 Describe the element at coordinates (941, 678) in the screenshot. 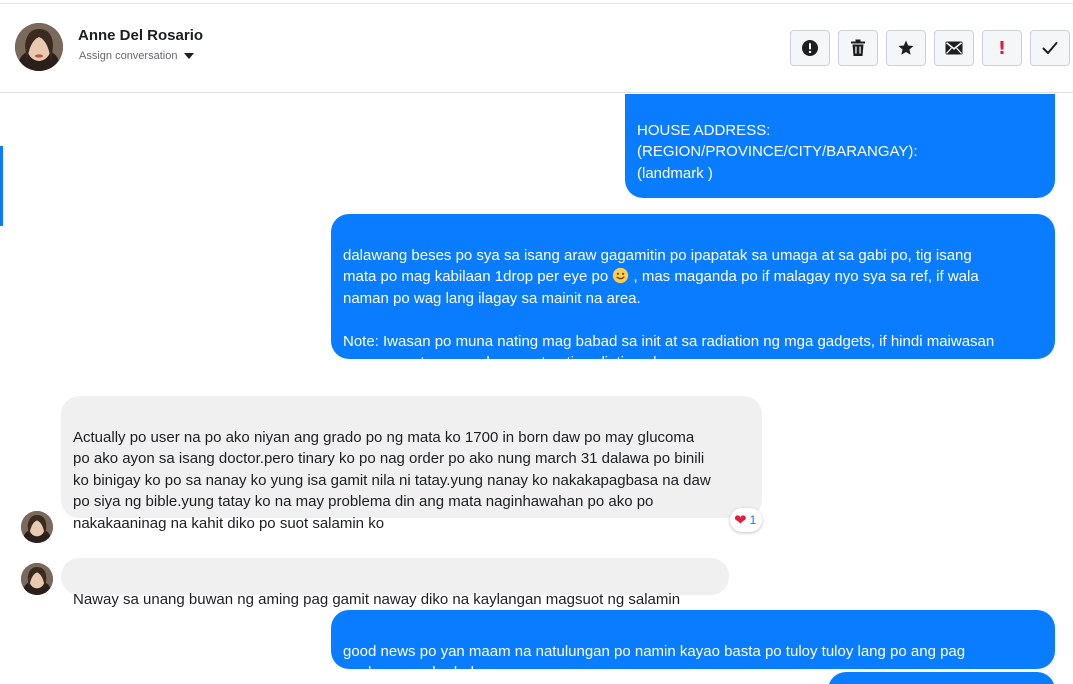

I see `outgoing-message` at that location.